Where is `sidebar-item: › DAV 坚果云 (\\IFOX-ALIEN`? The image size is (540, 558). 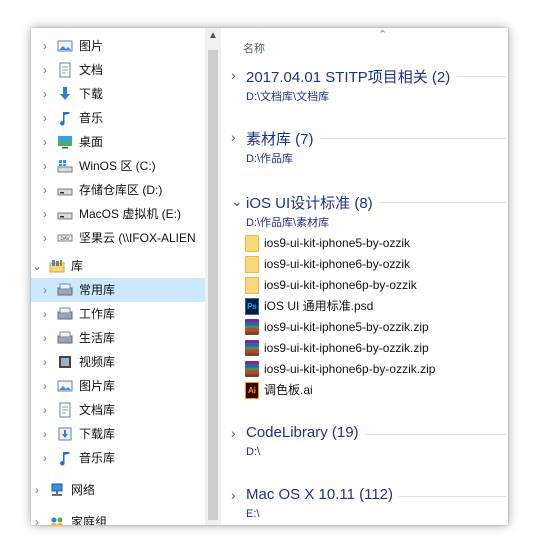 sidebar-item: › DAV 坚果云 (\\IFOX-ALIEN is located at coordinates (118, 238).